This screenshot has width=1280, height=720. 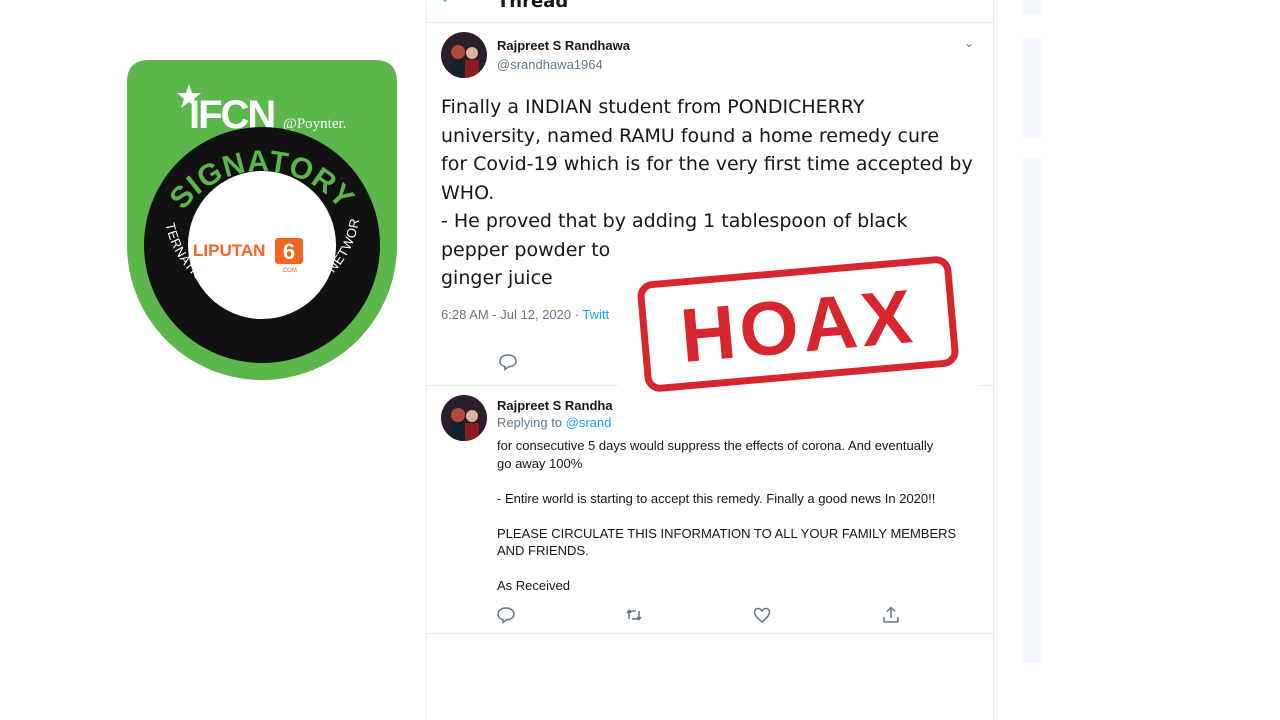 I want to click on replying-to: Replying to @srand, so click(x=554, y=422).